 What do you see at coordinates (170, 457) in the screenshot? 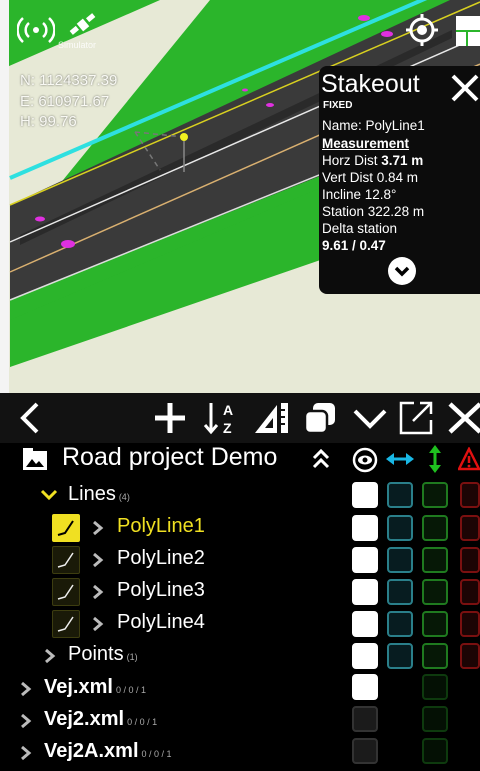
I see `project-title: Road project Demo` at bounding box center [170, 457].